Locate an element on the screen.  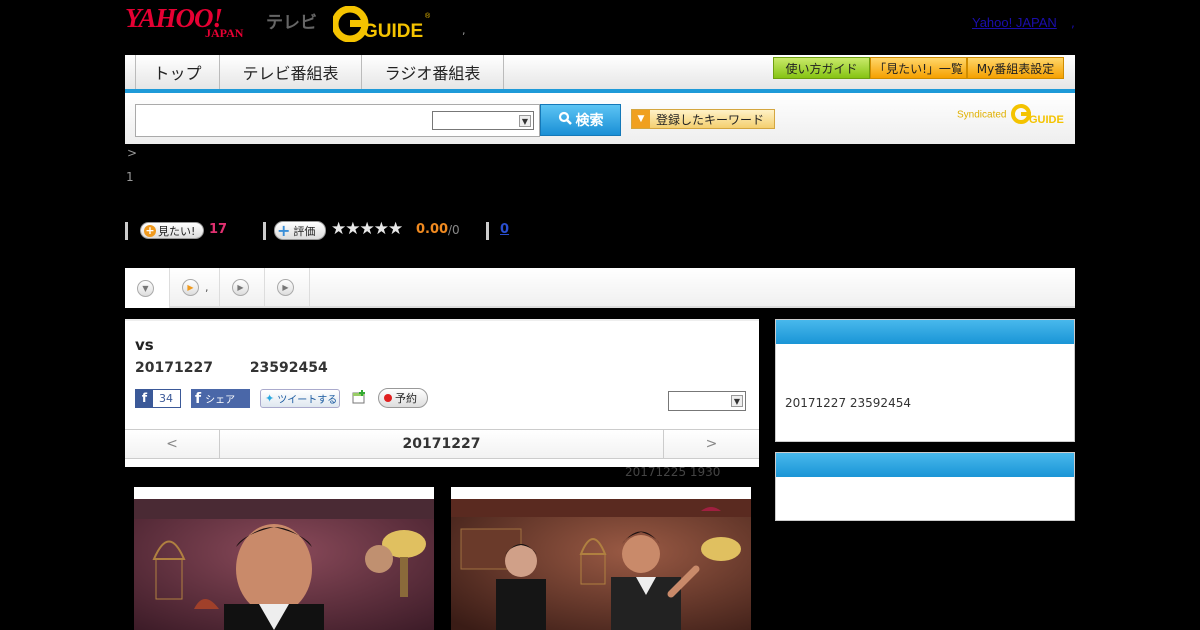
twitter-bird-icon: ✦ is located at coordinates (270, 398).